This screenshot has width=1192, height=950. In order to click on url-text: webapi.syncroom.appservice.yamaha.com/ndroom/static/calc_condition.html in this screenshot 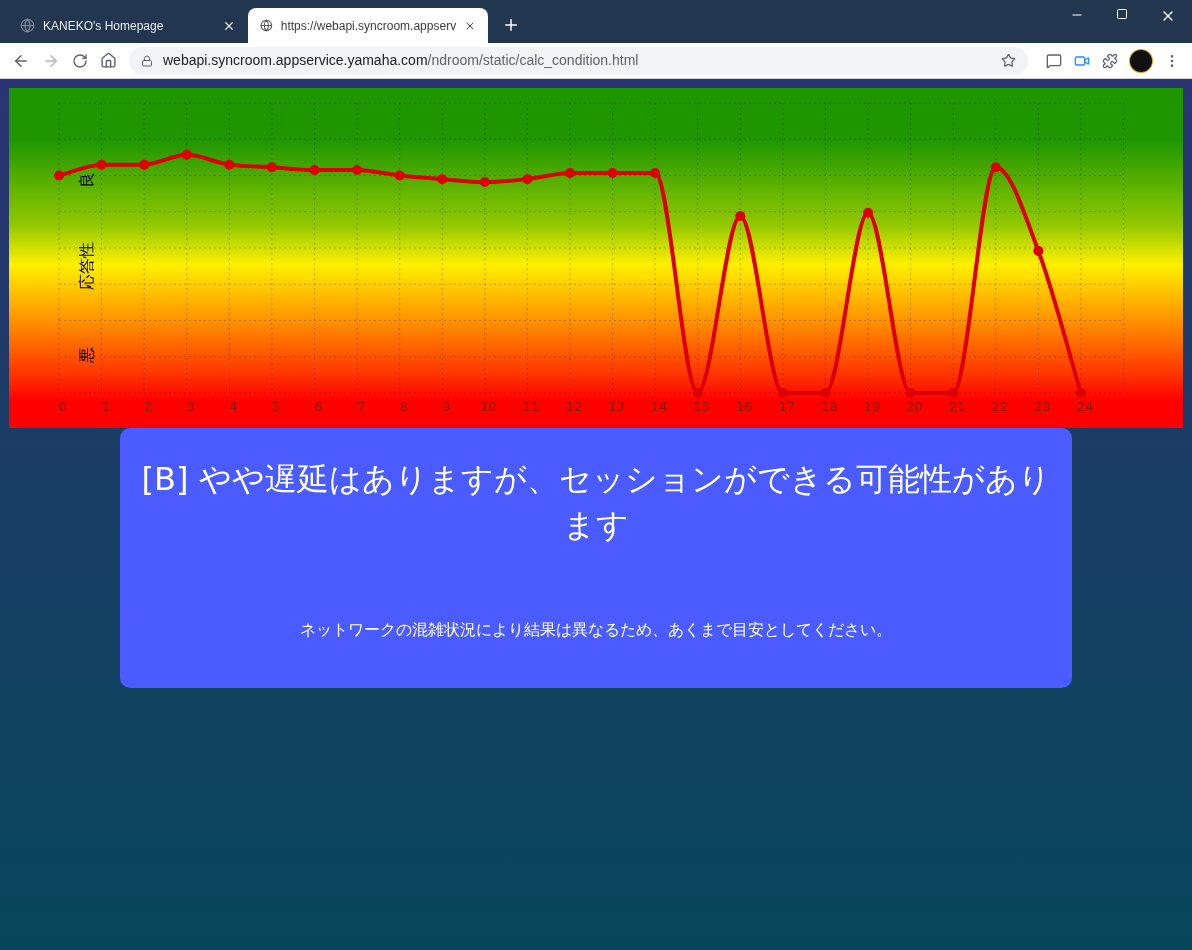, I will do `click(401, 60)`.